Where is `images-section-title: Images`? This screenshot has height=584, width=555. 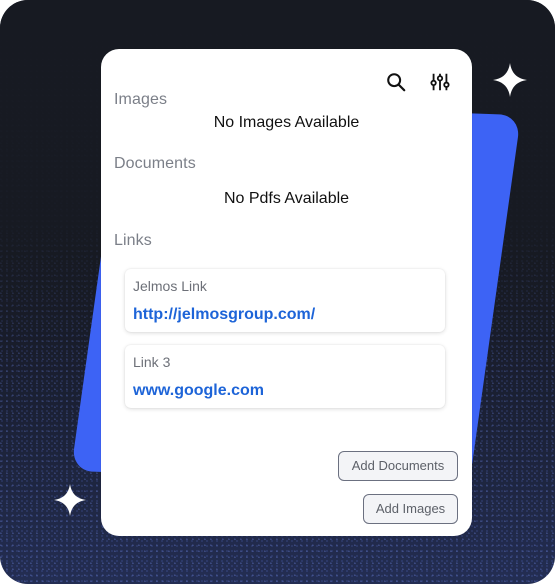
images-section-title: Images is located at coordinates (141, 99).